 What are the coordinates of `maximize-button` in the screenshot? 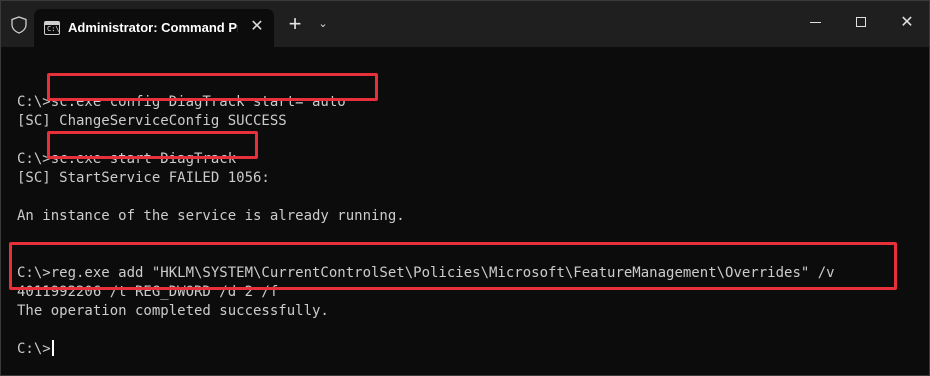 It's located at (861, 23).